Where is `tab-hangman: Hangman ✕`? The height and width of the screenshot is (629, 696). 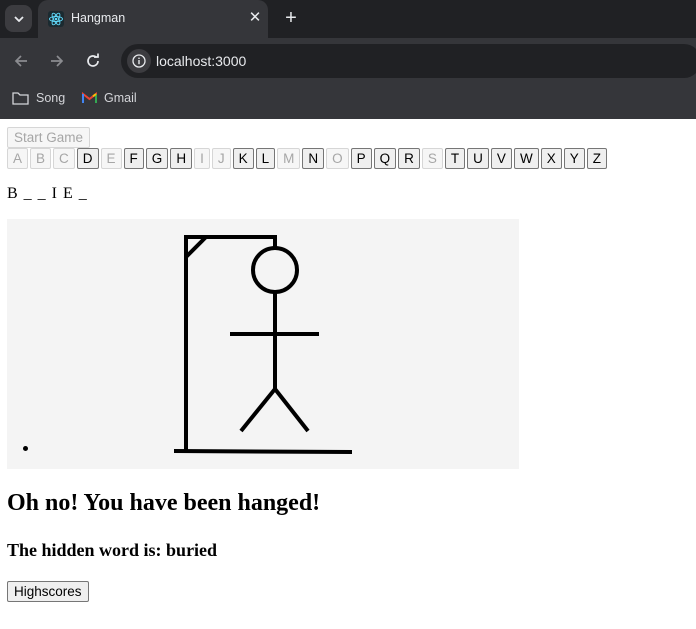 tab-hangman: Hangman ✕ is located at coordinates (153, 19).